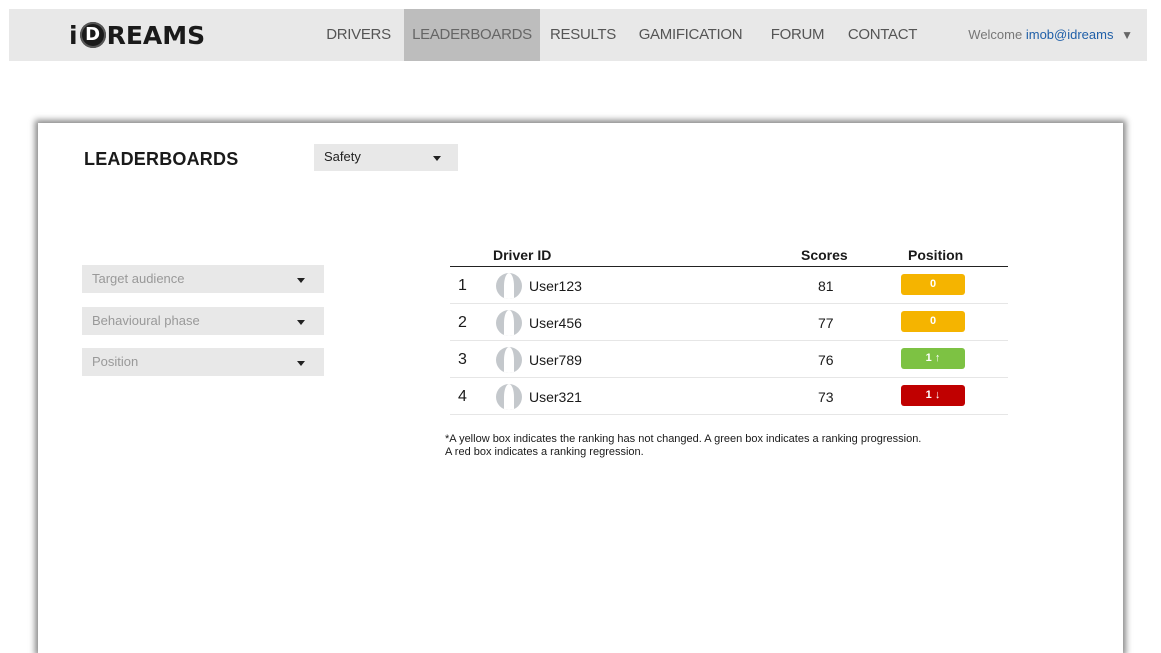  Describe the element at coordinates (729, 256) in the screenshot. I see `table-header: Driver ID Scores Position` at that location.